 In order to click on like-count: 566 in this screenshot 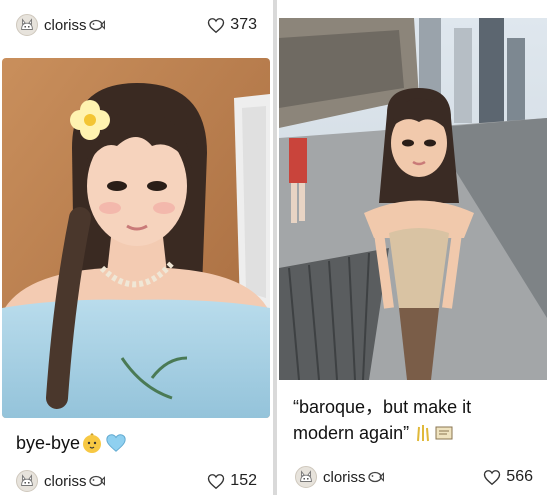, I will do `click(508, 477)`.